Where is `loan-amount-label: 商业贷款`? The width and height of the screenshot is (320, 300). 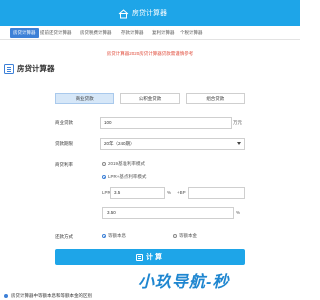
loan-amount-label: 商业贷款 is located at coordinates (64, 122).